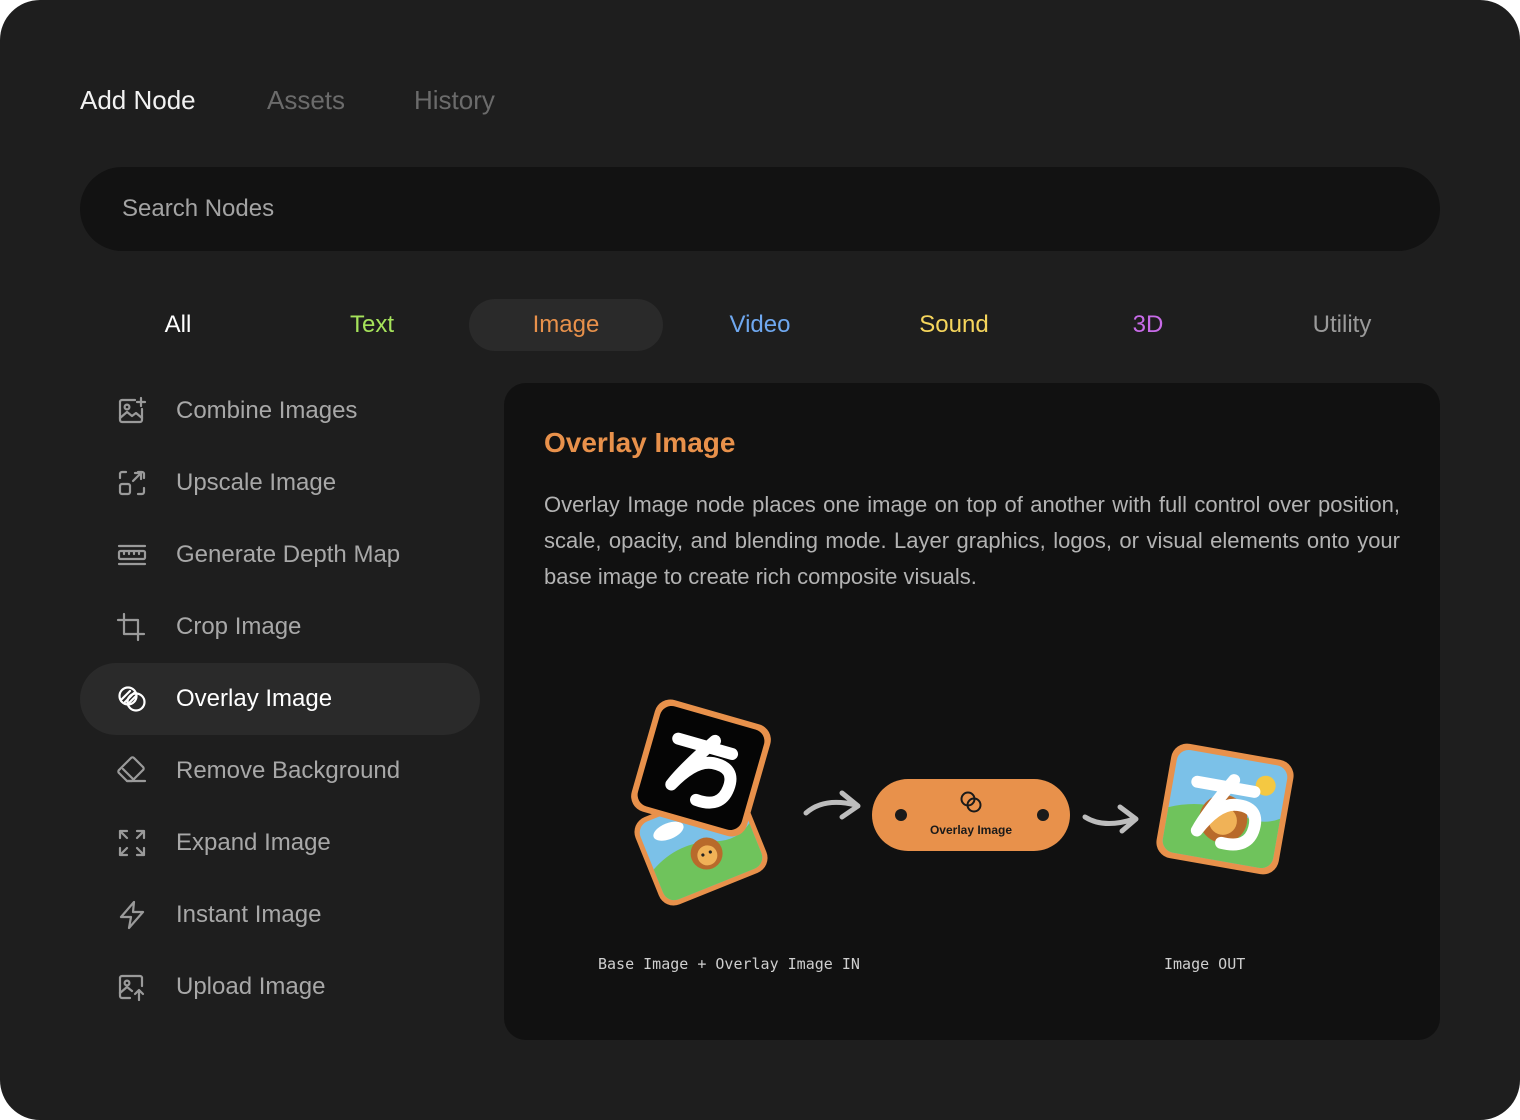 This screenshot has height=1120, width=1520. I want to click on input-caption: Base Image + Overlay Image IN, so click(729, 964).